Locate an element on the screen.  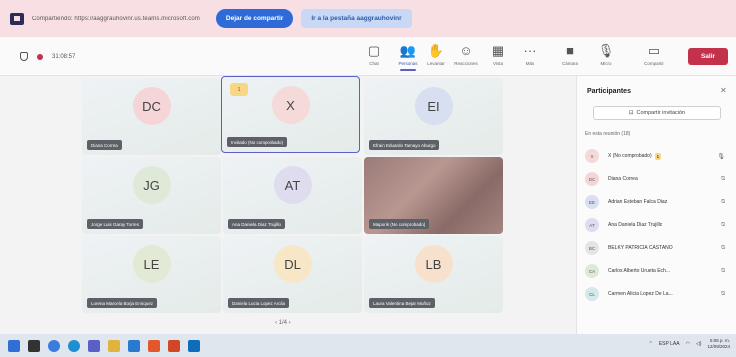
more-icon: ··· is located at coordinates (530, 50).